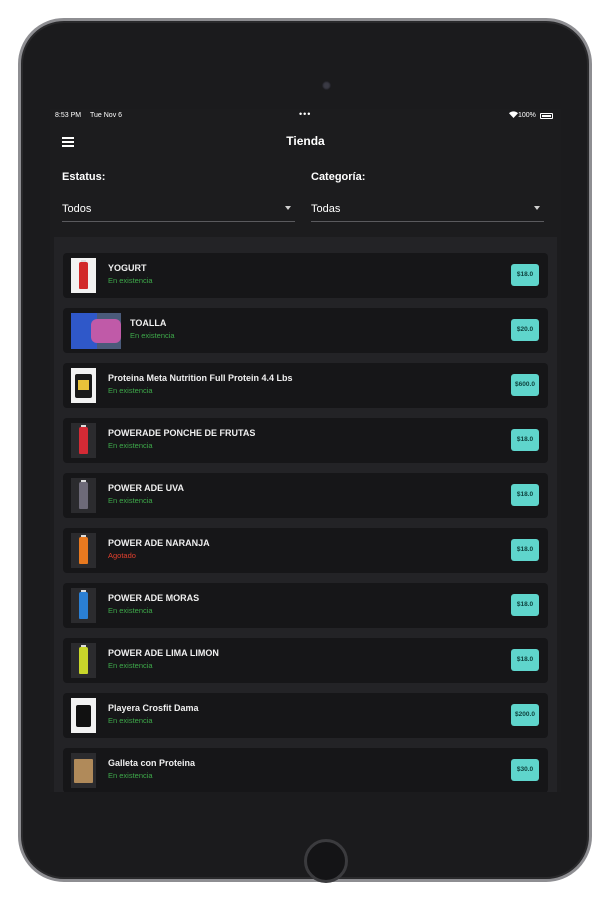 Image resolution: width=610 pixels, height=900 pixels. I want to click on price-button: $600.0, so click(525, 385).